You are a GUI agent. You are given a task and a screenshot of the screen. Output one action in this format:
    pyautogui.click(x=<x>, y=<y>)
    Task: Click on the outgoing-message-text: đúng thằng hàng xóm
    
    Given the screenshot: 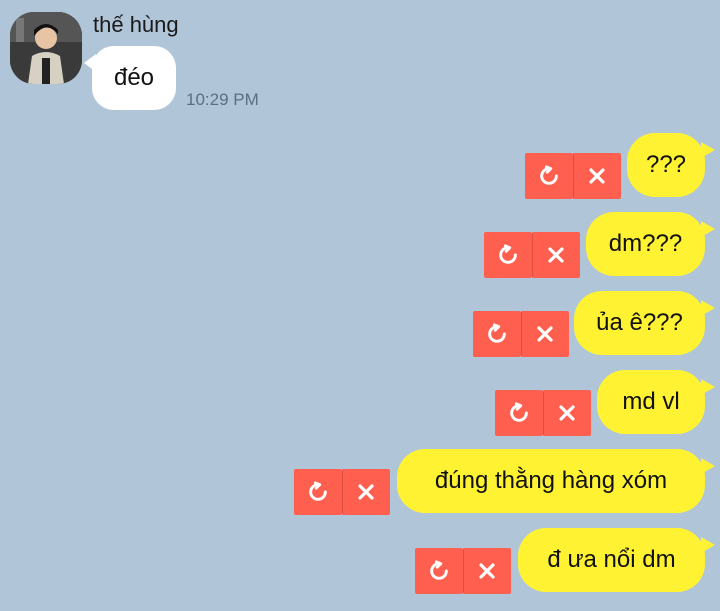 What is the action you would take?
    pyautogui.click(x=551, y=480)
    